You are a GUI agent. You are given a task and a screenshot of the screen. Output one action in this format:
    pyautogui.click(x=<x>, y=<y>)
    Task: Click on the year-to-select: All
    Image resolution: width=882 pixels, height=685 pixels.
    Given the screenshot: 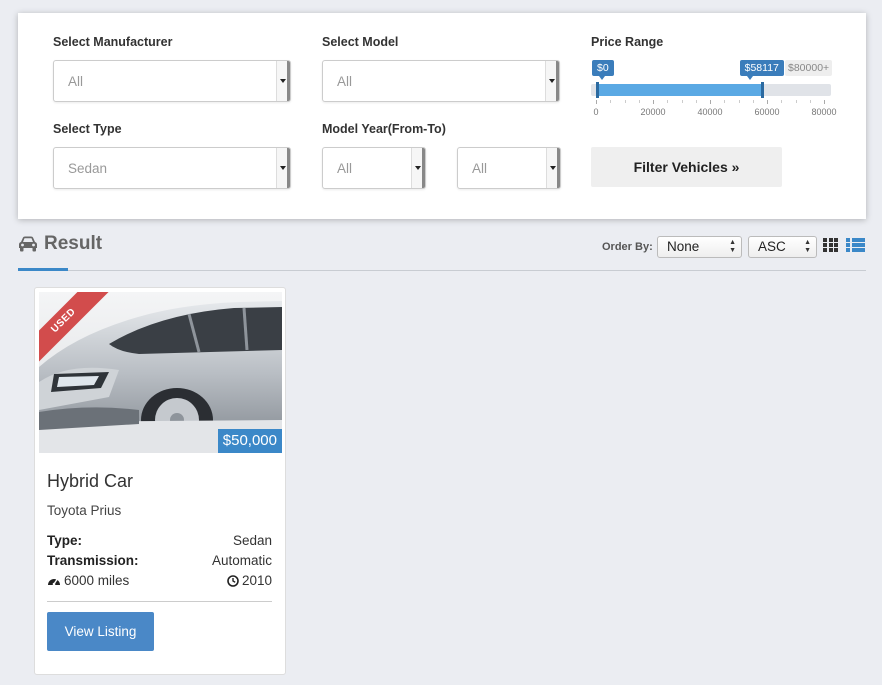 What is the action you would take?
    pyautogui.click(x=509, y=168)
    